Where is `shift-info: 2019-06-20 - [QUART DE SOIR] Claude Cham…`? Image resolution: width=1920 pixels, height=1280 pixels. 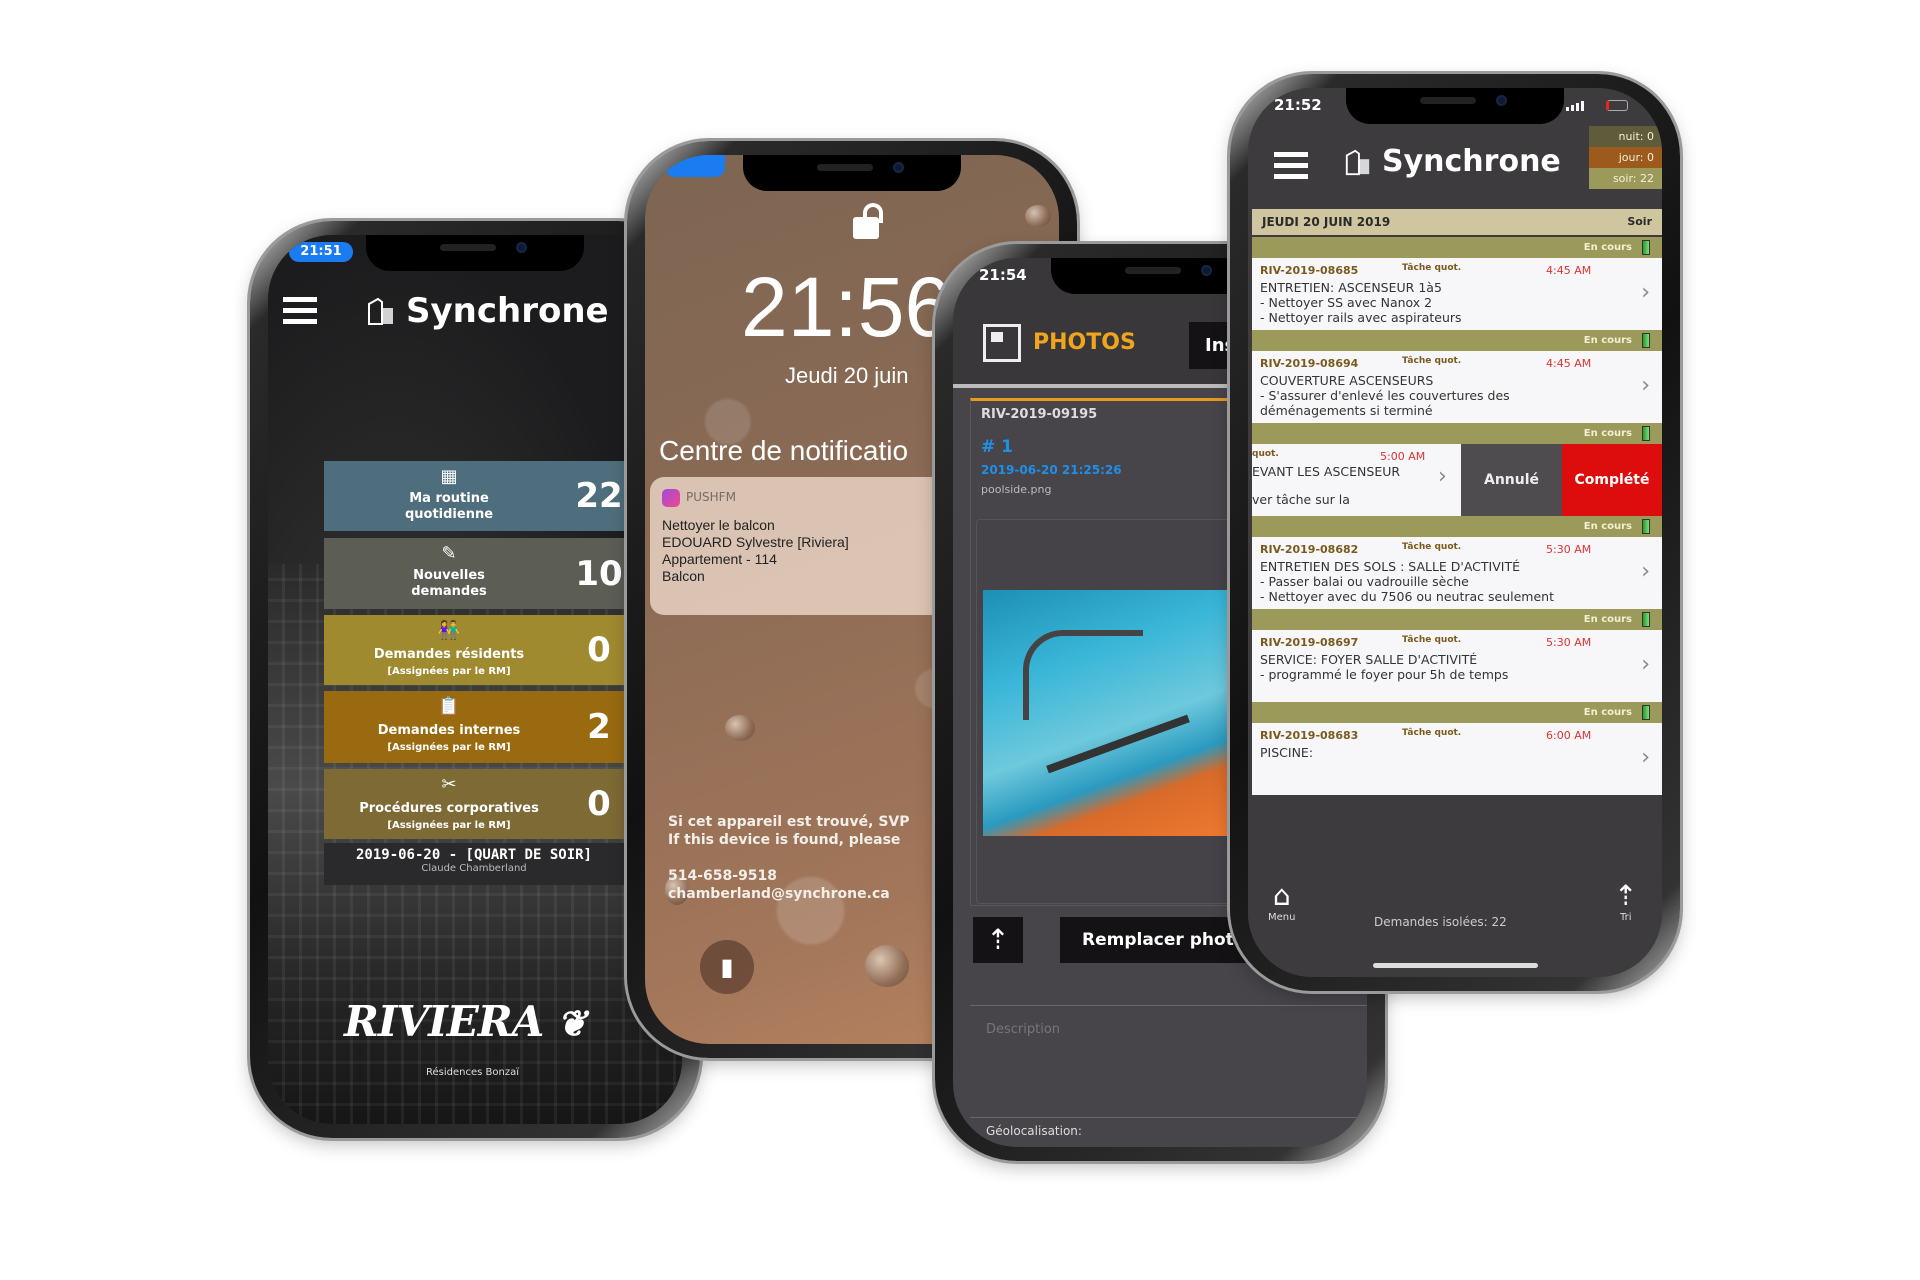 shift-info: 2019-06-20 - [QUART DE SOIR] Claude Cham… is located at coordinates (489, 864).